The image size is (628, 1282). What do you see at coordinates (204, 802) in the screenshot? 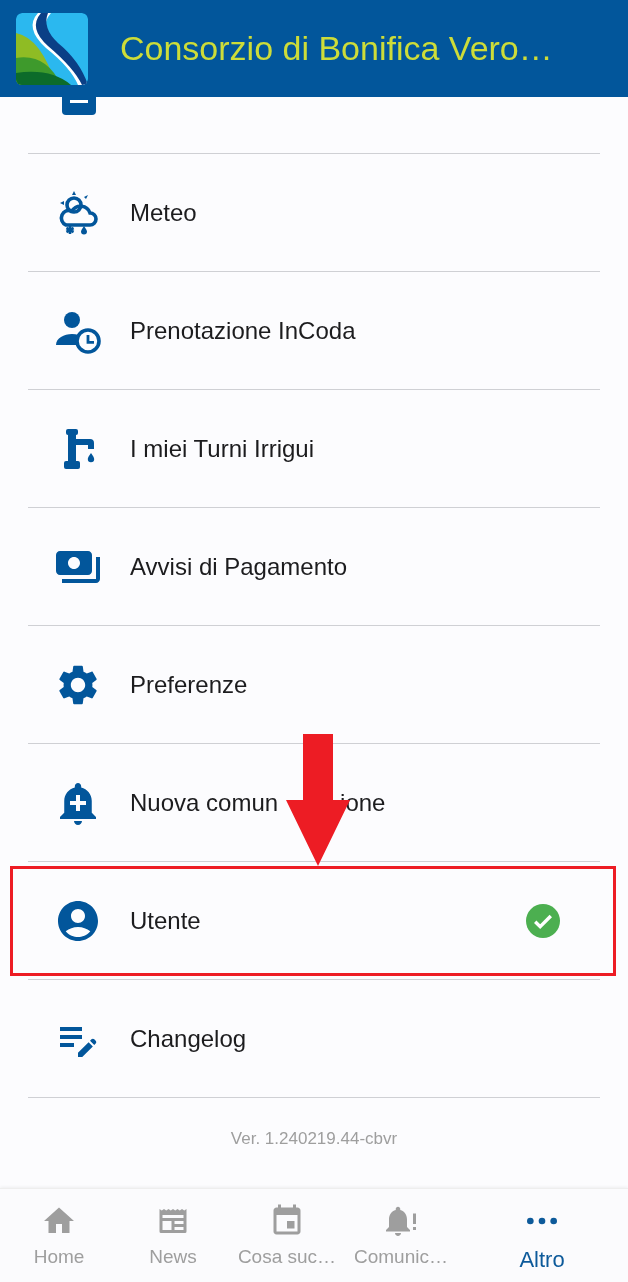
I see `menu-label: Nuova comun` at bounding box center [204, 802].